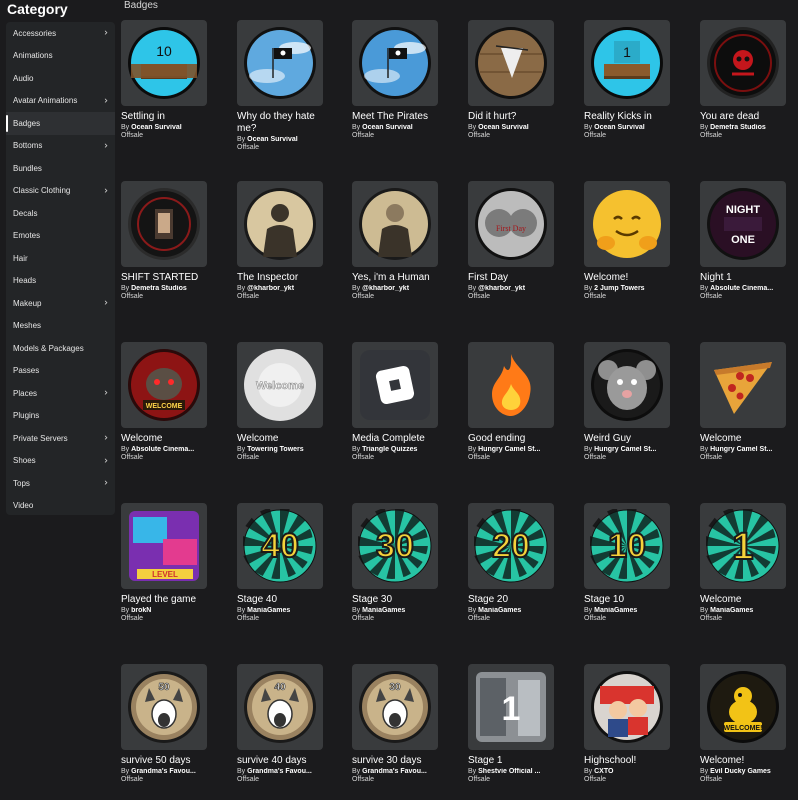  I want to click on badge-card: First Day First Day By @kharbor_ykt Offsale, so click(518, 240).